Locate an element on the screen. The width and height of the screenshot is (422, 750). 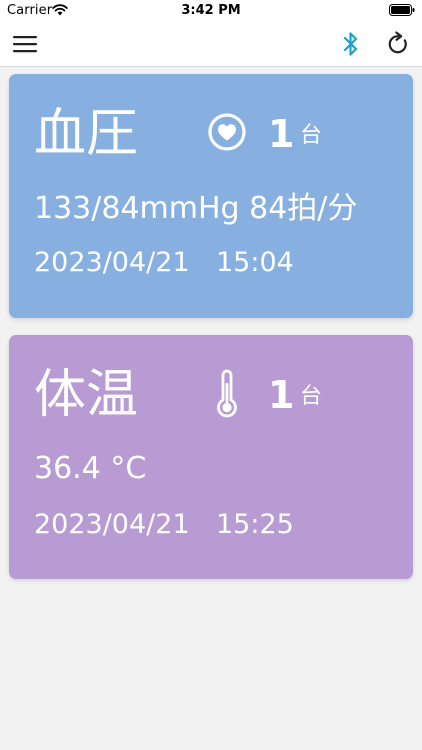
measurement-reading: 133/84mmHg 84拍/分 is located at coordinates (196, 208).